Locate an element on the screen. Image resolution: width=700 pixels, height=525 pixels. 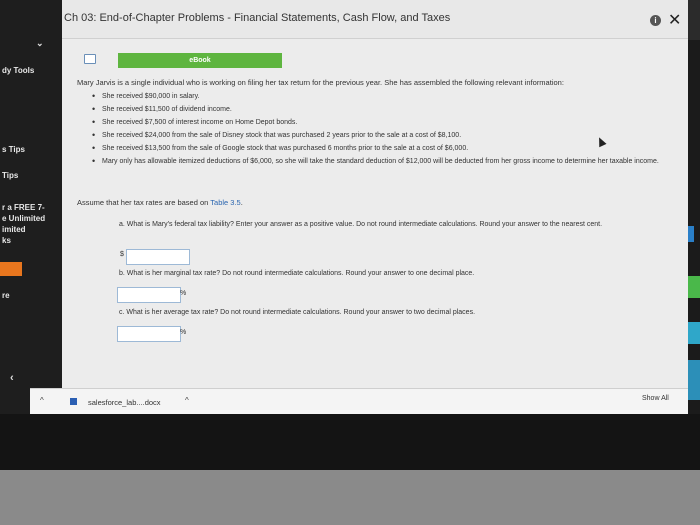
answer-a-input is located at coordinates (158, 257).